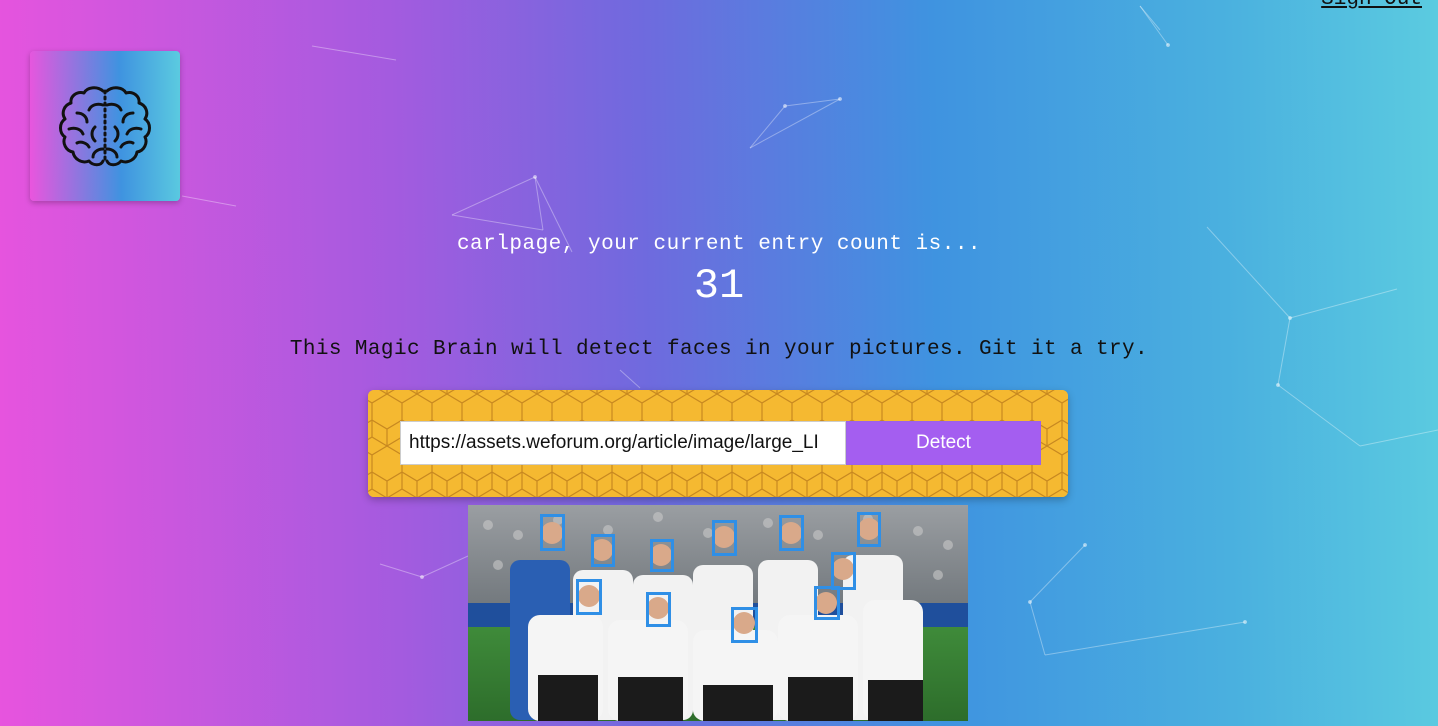 The width and height of the screenshot is (1438, 726). Describe the element at coordinates (623, 443) in the screenshot. I see `image-url-input` at that location.